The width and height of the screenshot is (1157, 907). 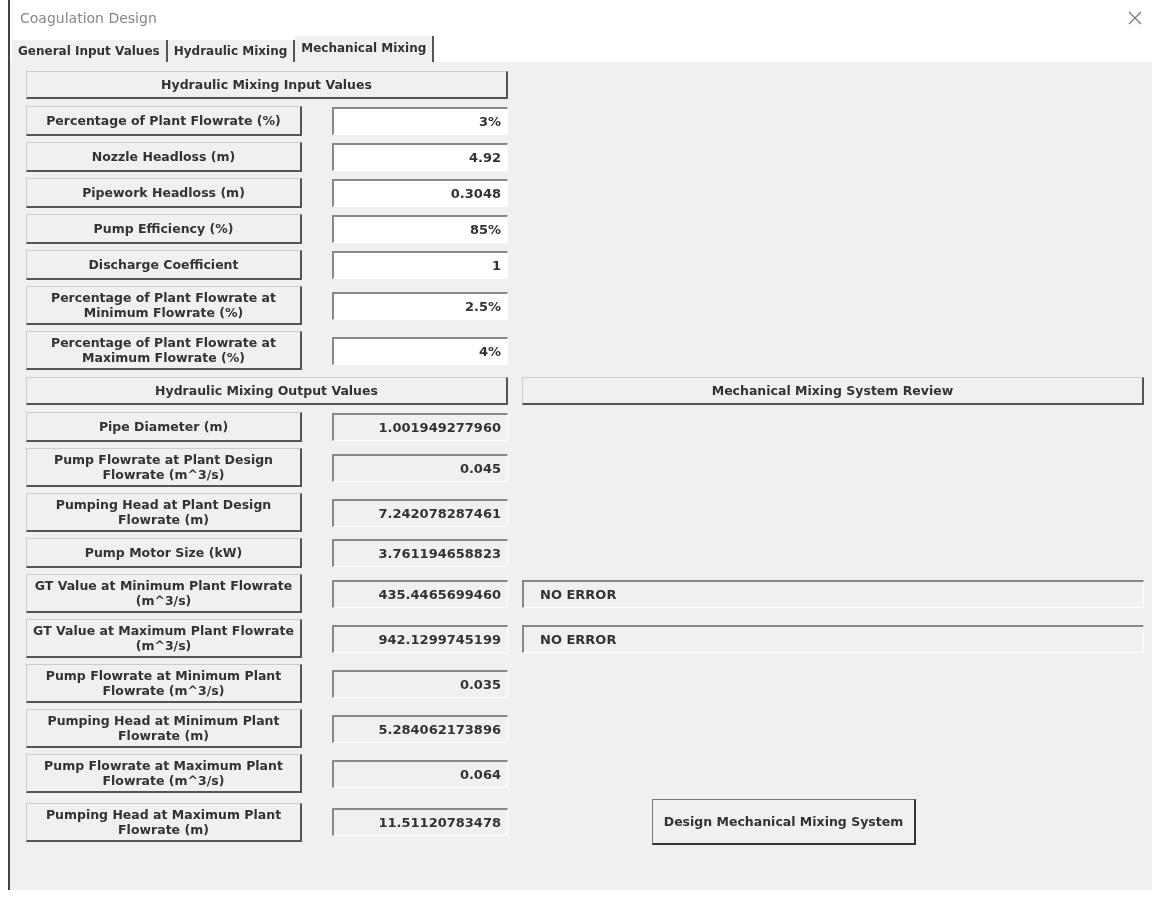 What do you see at coordinates (365, 49) in the screenshot?
I see `tab: Mechanical Mixing` at bounding box center [365, 49].